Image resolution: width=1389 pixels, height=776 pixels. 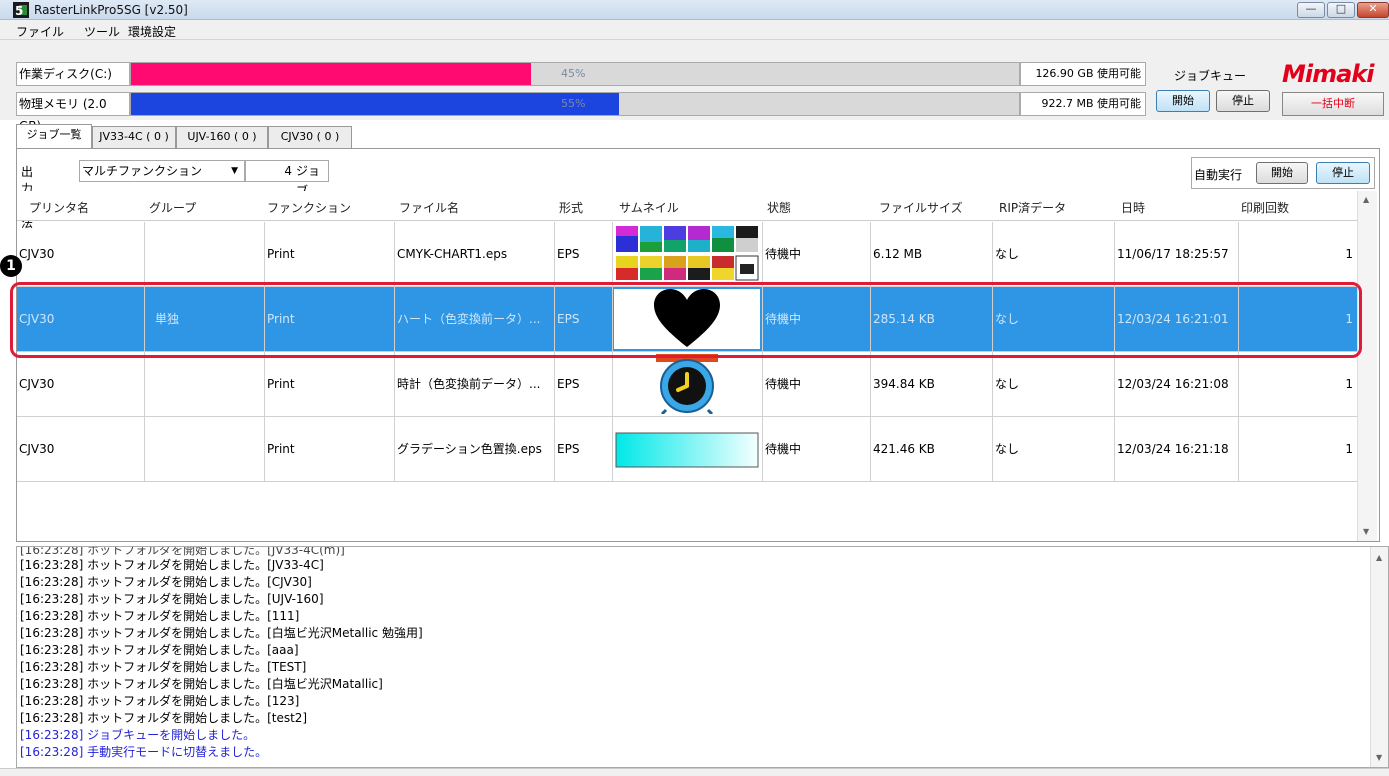 I want to click on column-header: 印刷回数, so click(x=1265, y=207).